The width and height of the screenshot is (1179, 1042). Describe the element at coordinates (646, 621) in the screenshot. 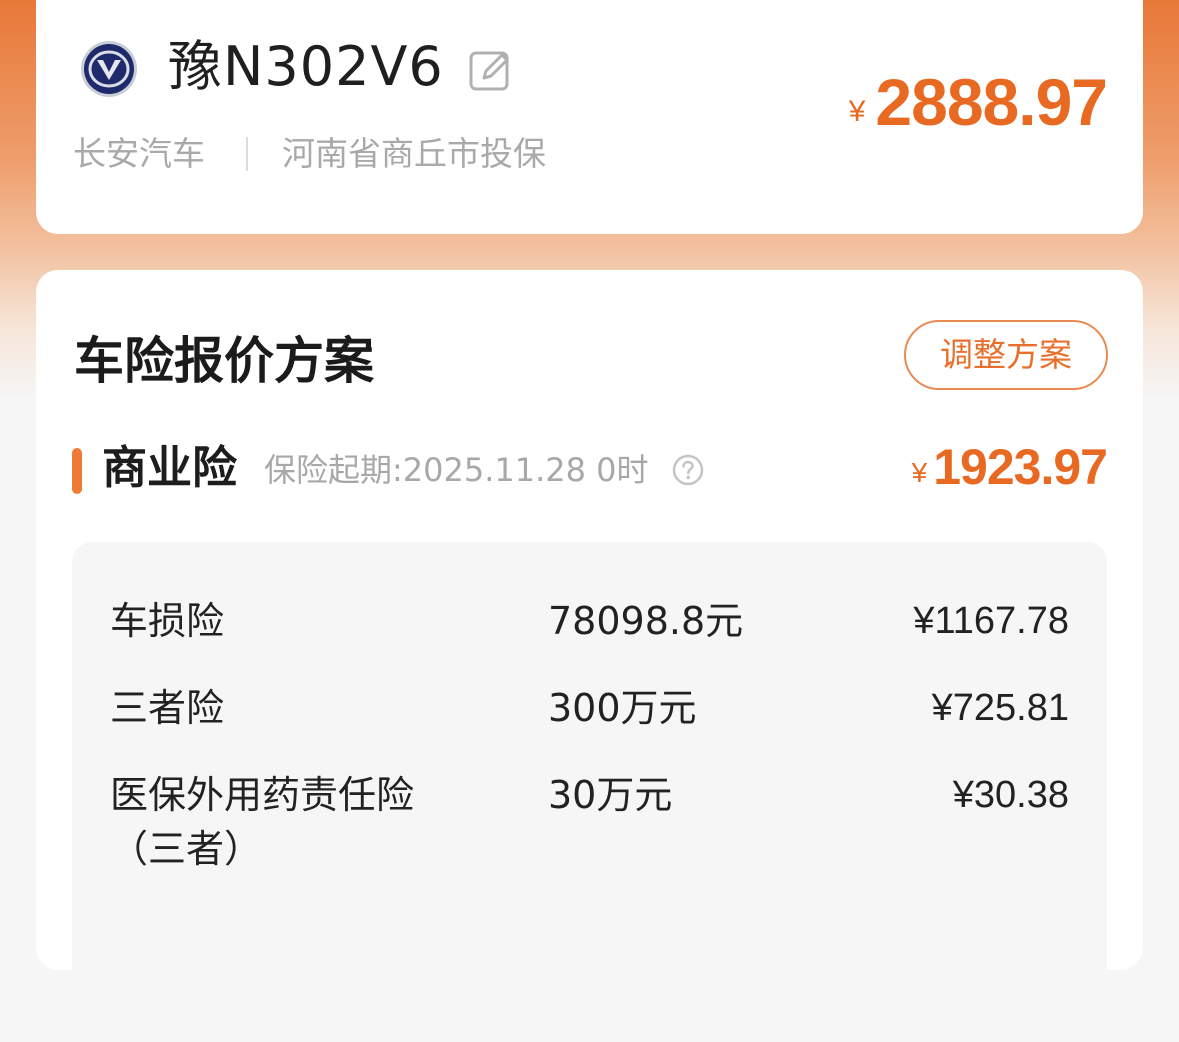

I see `coverage-amount: 78098.8元` at that location.